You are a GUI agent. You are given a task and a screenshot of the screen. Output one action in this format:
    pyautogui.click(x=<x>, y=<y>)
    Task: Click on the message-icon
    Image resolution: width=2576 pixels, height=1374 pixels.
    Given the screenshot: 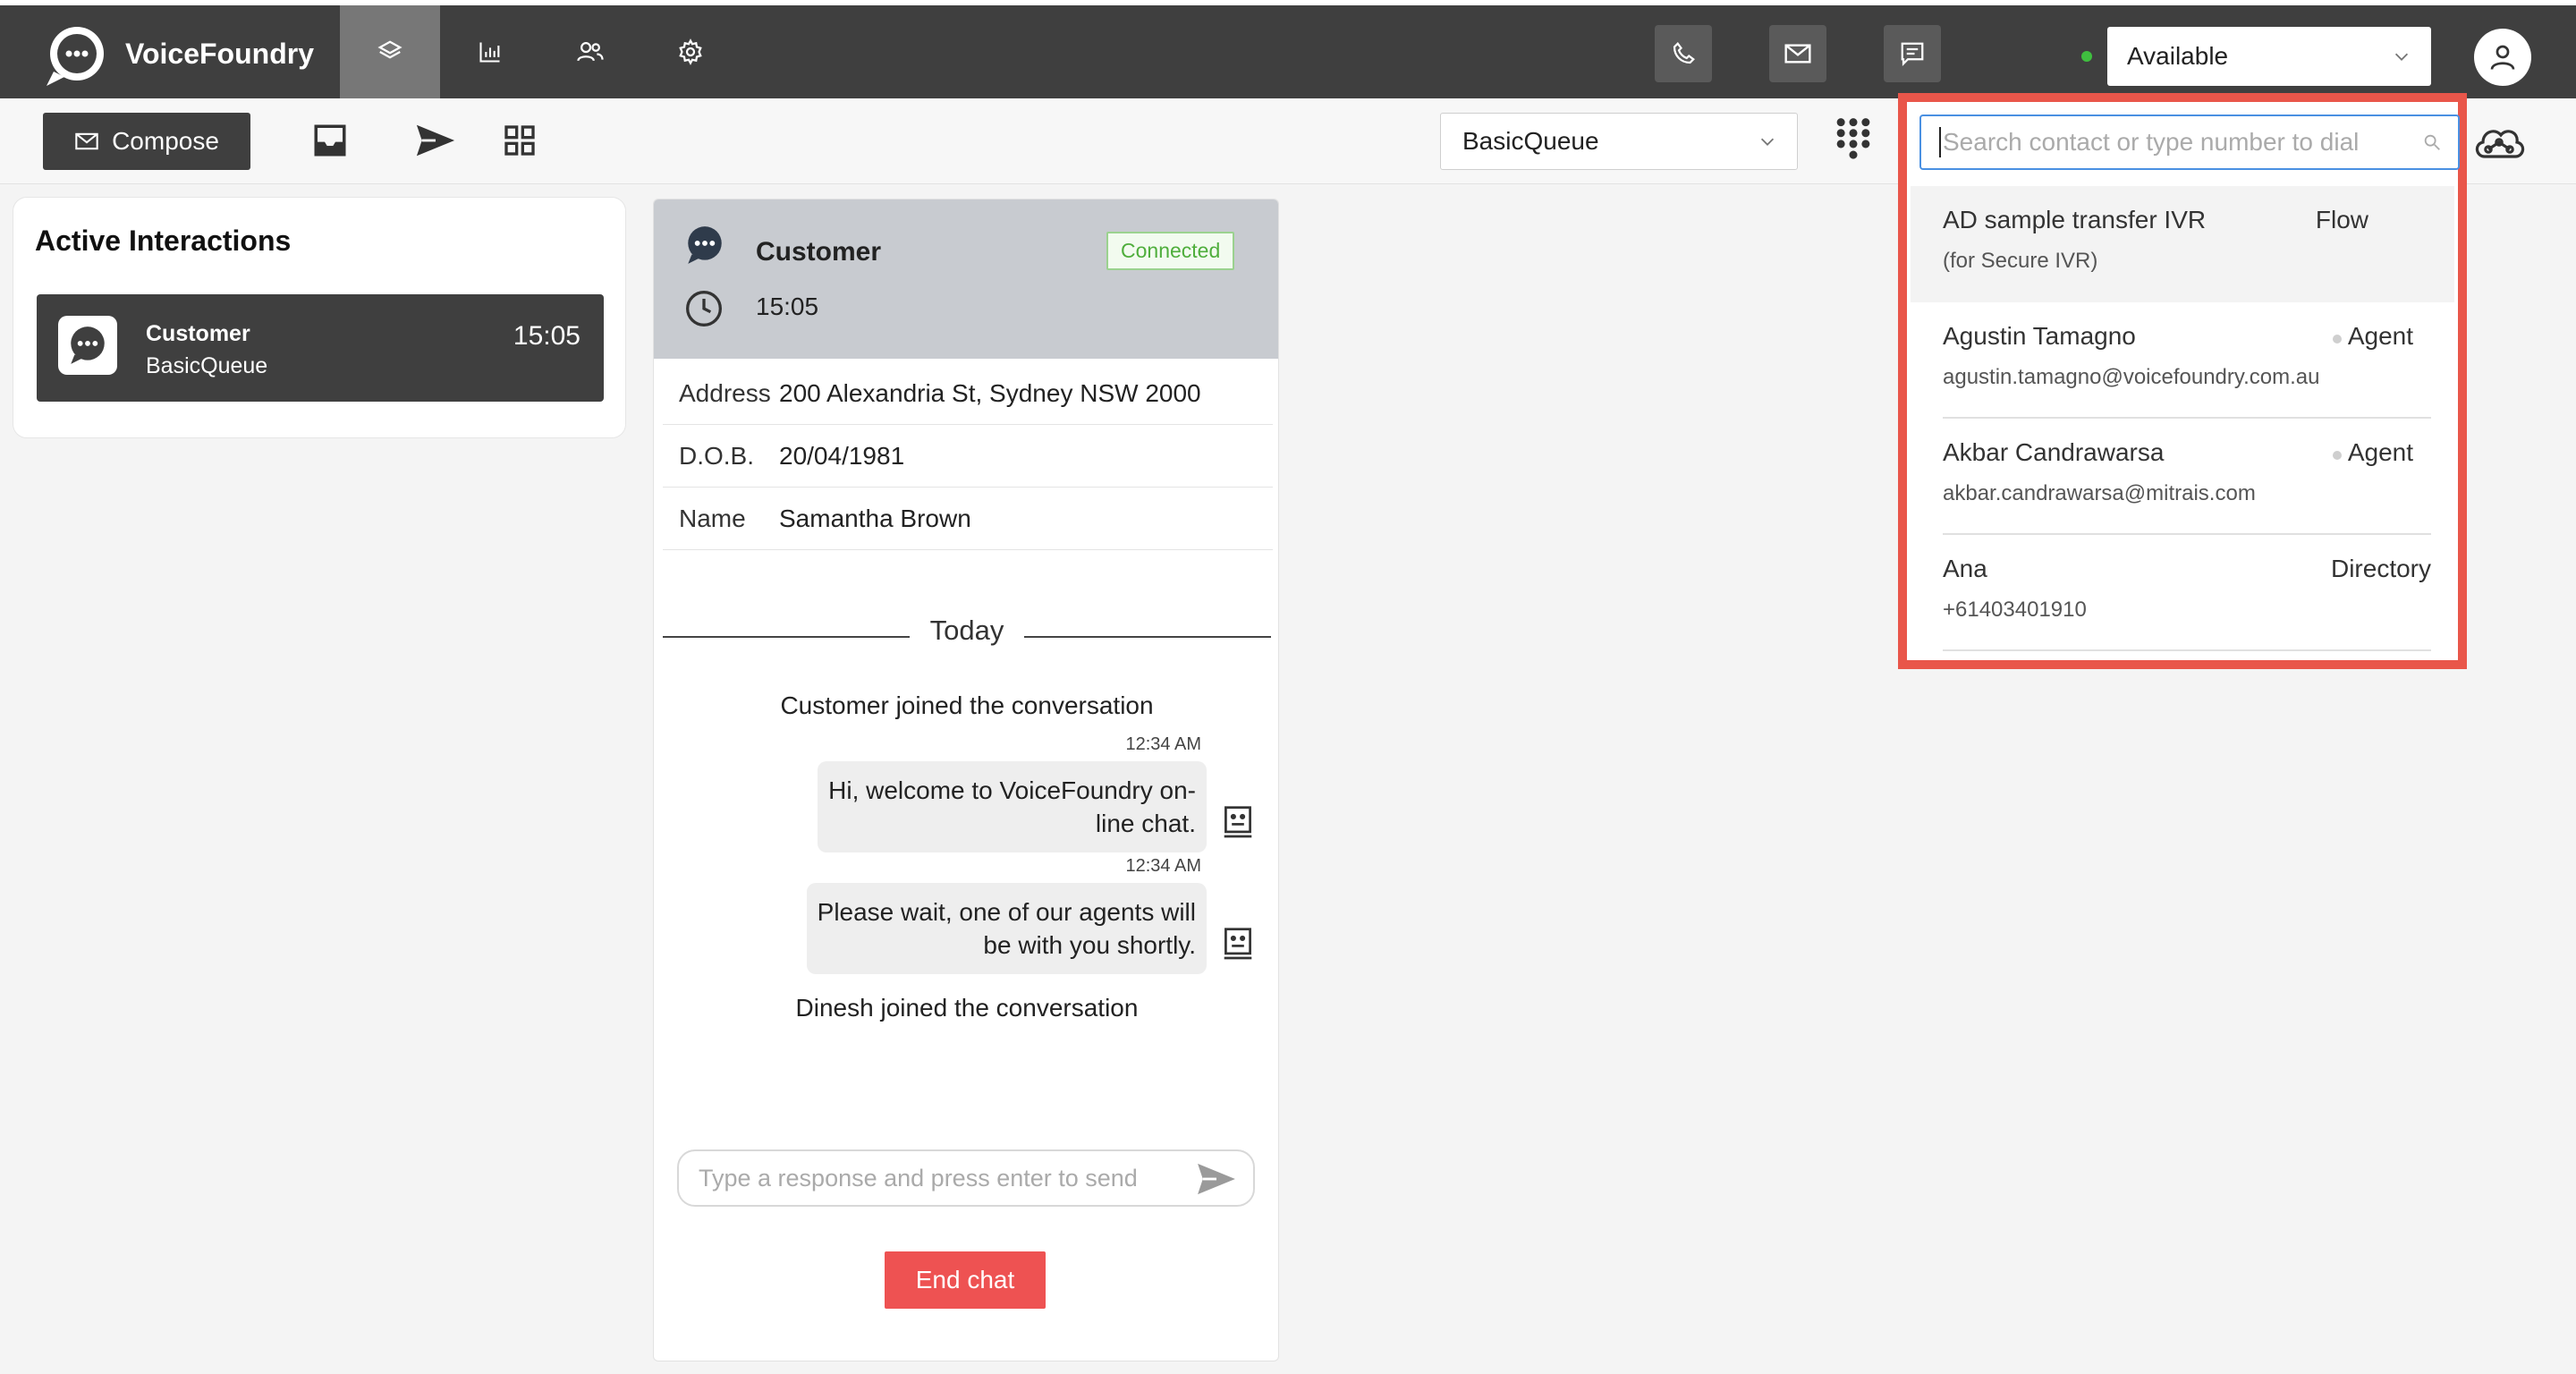 What is the action you would take?
    pyautogui.click(x=1912, y=54)
    